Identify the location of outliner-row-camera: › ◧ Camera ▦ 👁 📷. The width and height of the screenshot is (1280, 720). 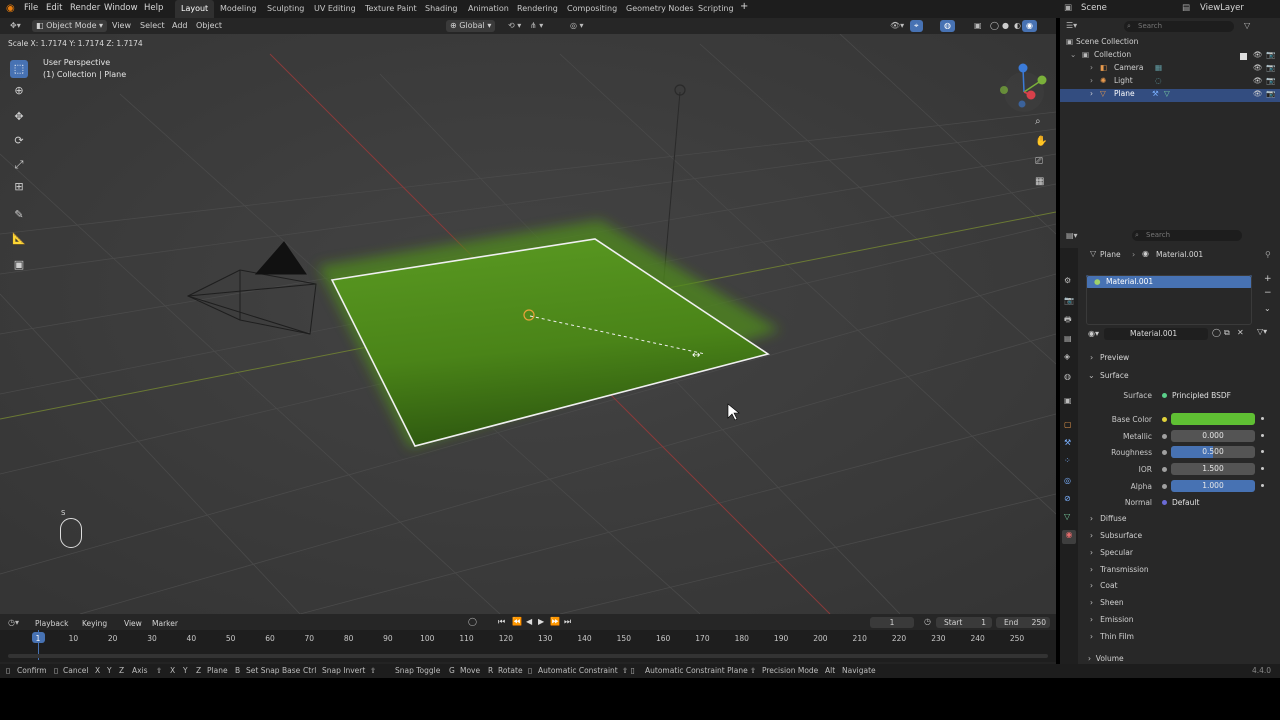
(1170, 69).